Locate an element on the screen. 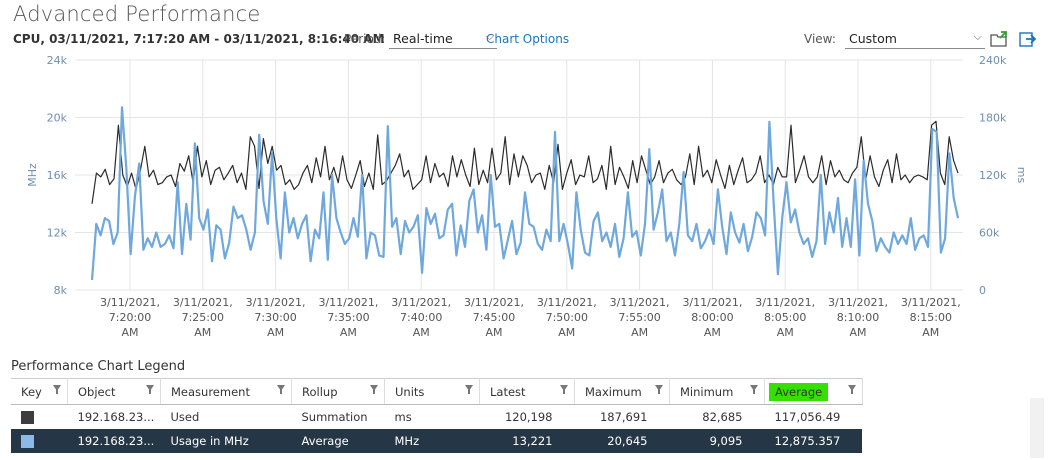  col-minimum: Minimum is located at coordinates (717, 391).